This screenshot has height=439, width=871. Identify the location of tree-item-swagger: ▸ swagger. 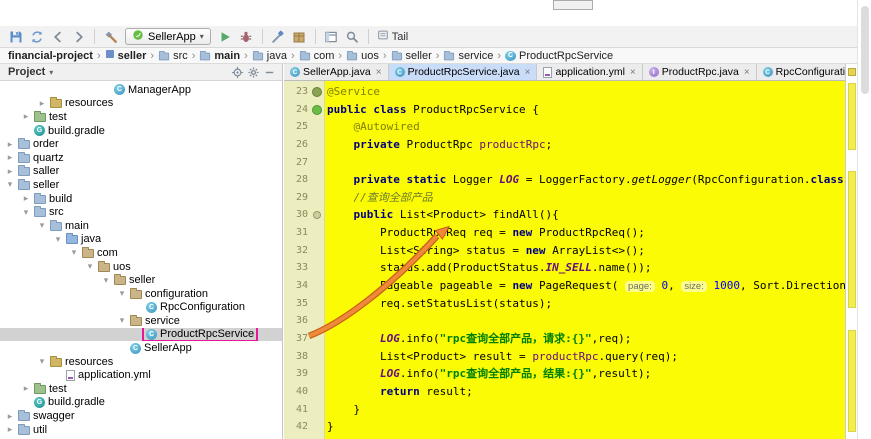
(141, 416).